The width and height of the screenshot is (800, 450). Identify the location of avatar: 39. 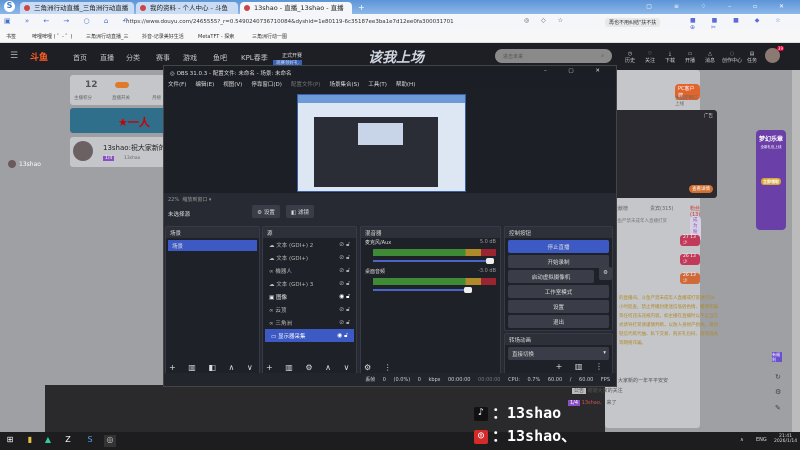
(774, 54).